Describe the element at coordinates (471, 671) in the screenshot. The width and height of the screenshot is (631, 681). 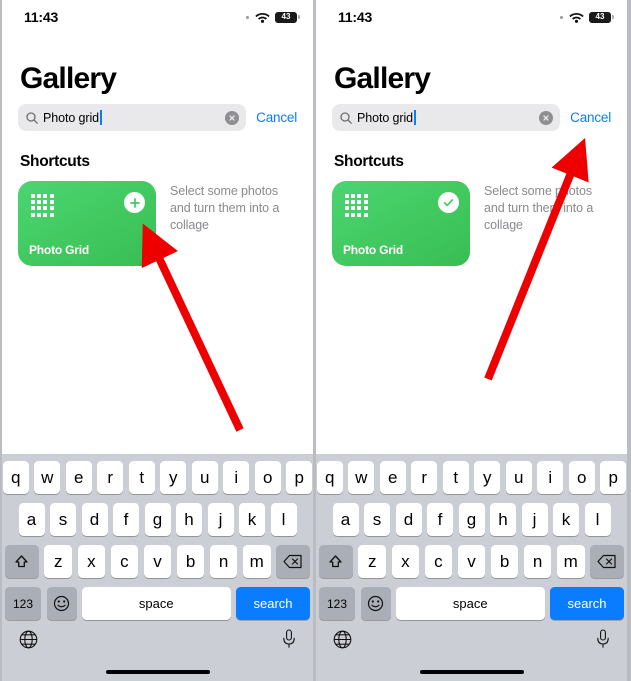
I see `home-indicator` at that location.